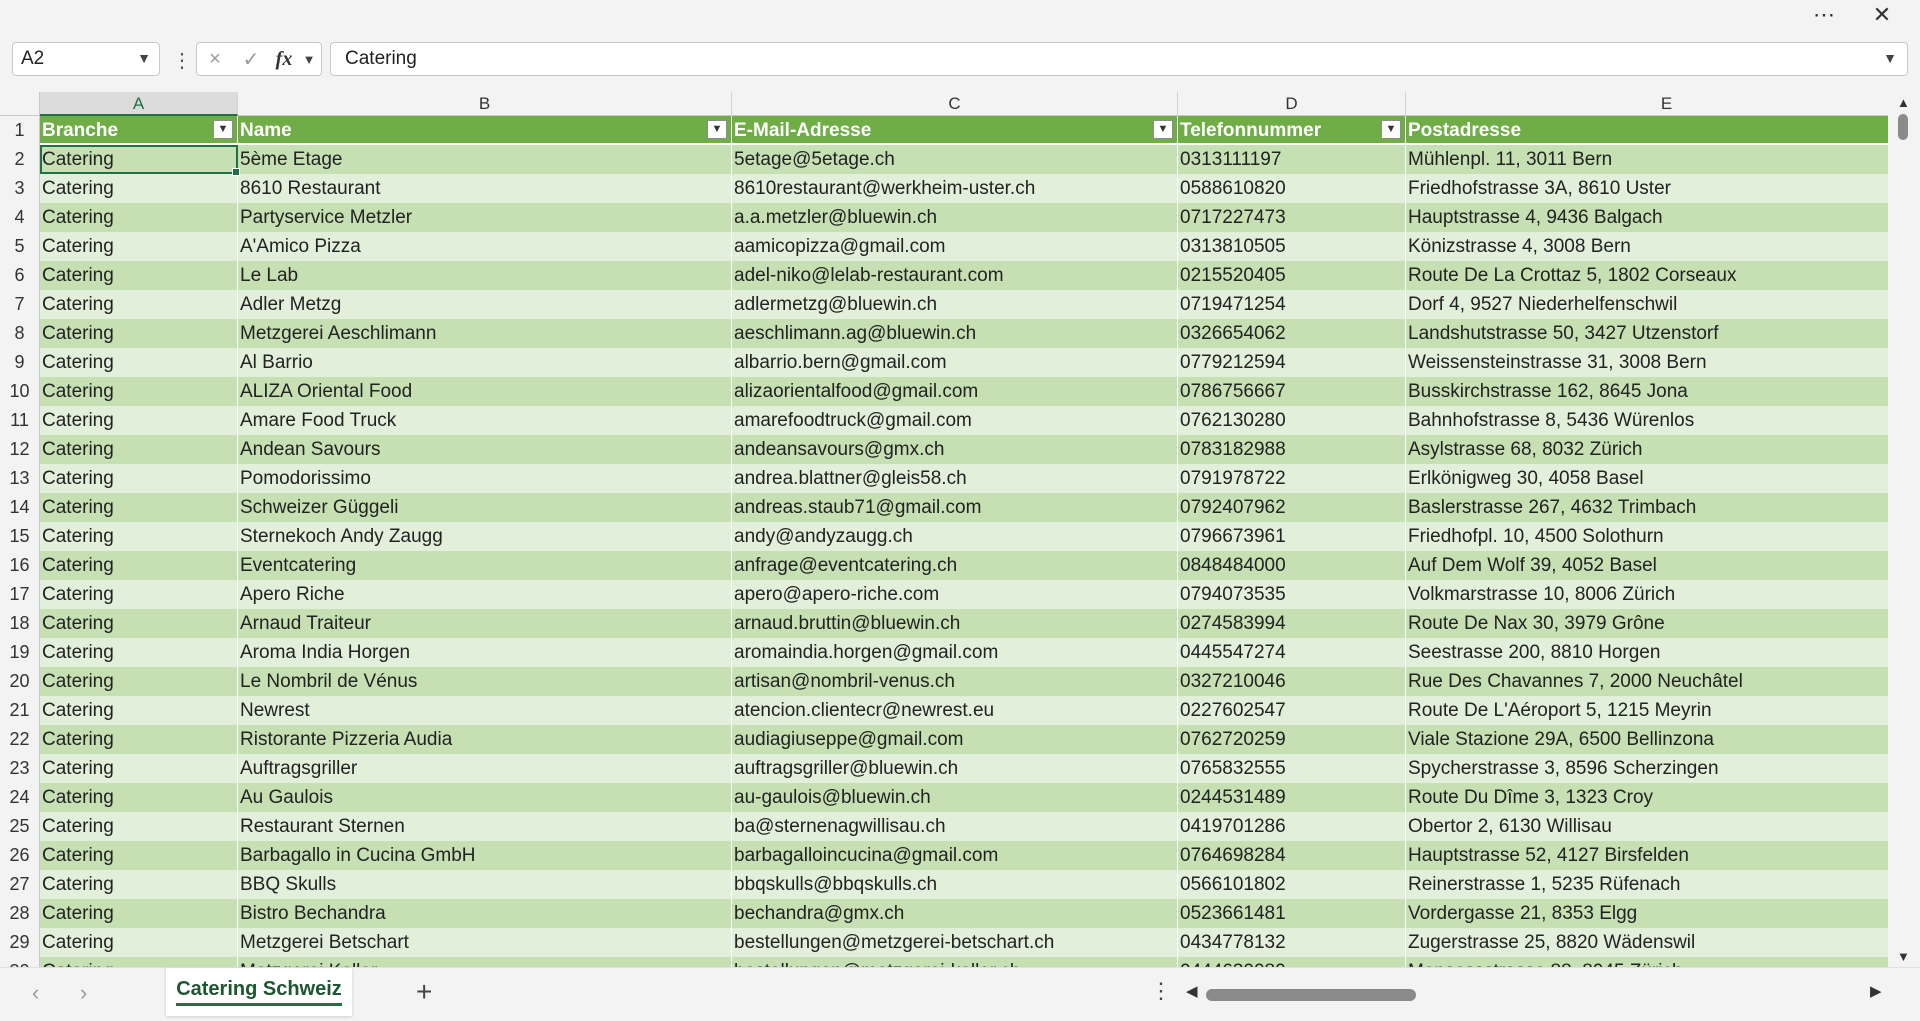  I want to click on row-header: 3, so click(20, 188).